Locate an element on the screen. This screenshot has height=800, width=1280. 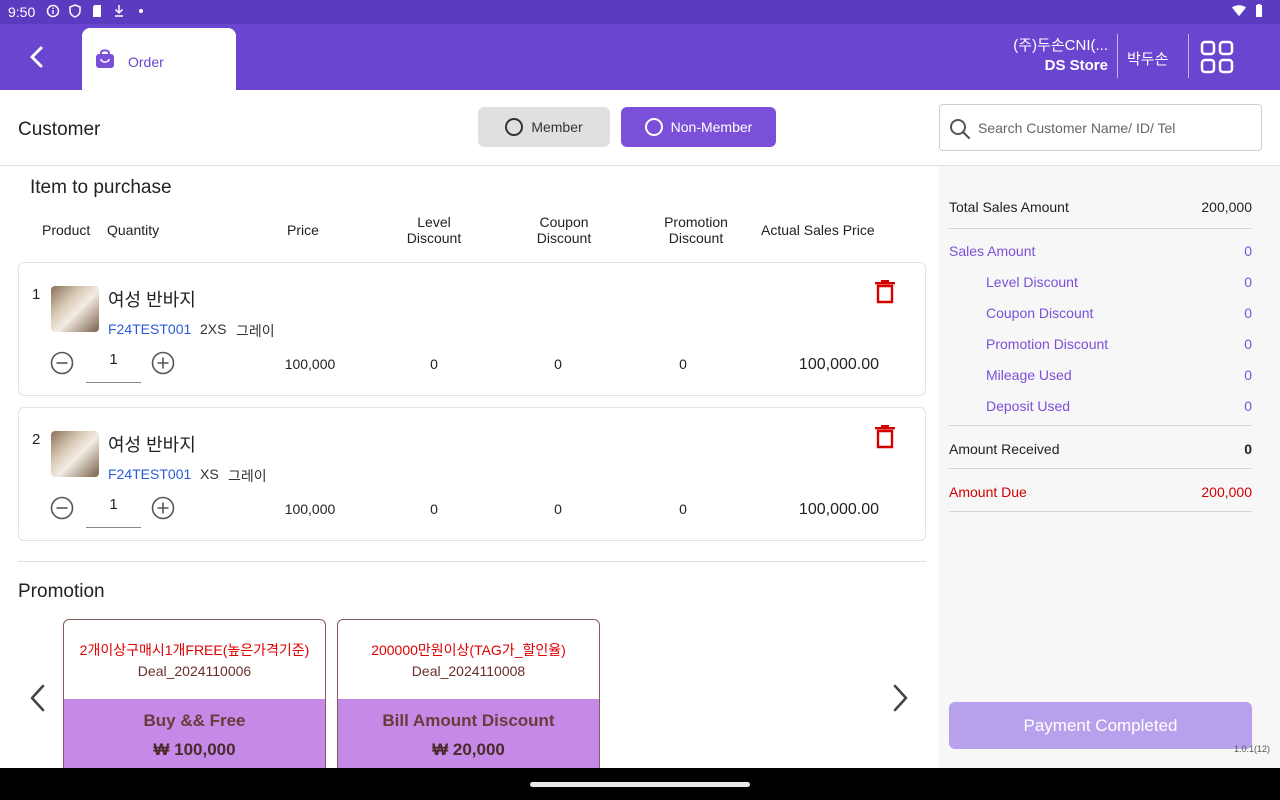
col-promotion-discount: Promotion Discount is located at coordinates (696, 230).